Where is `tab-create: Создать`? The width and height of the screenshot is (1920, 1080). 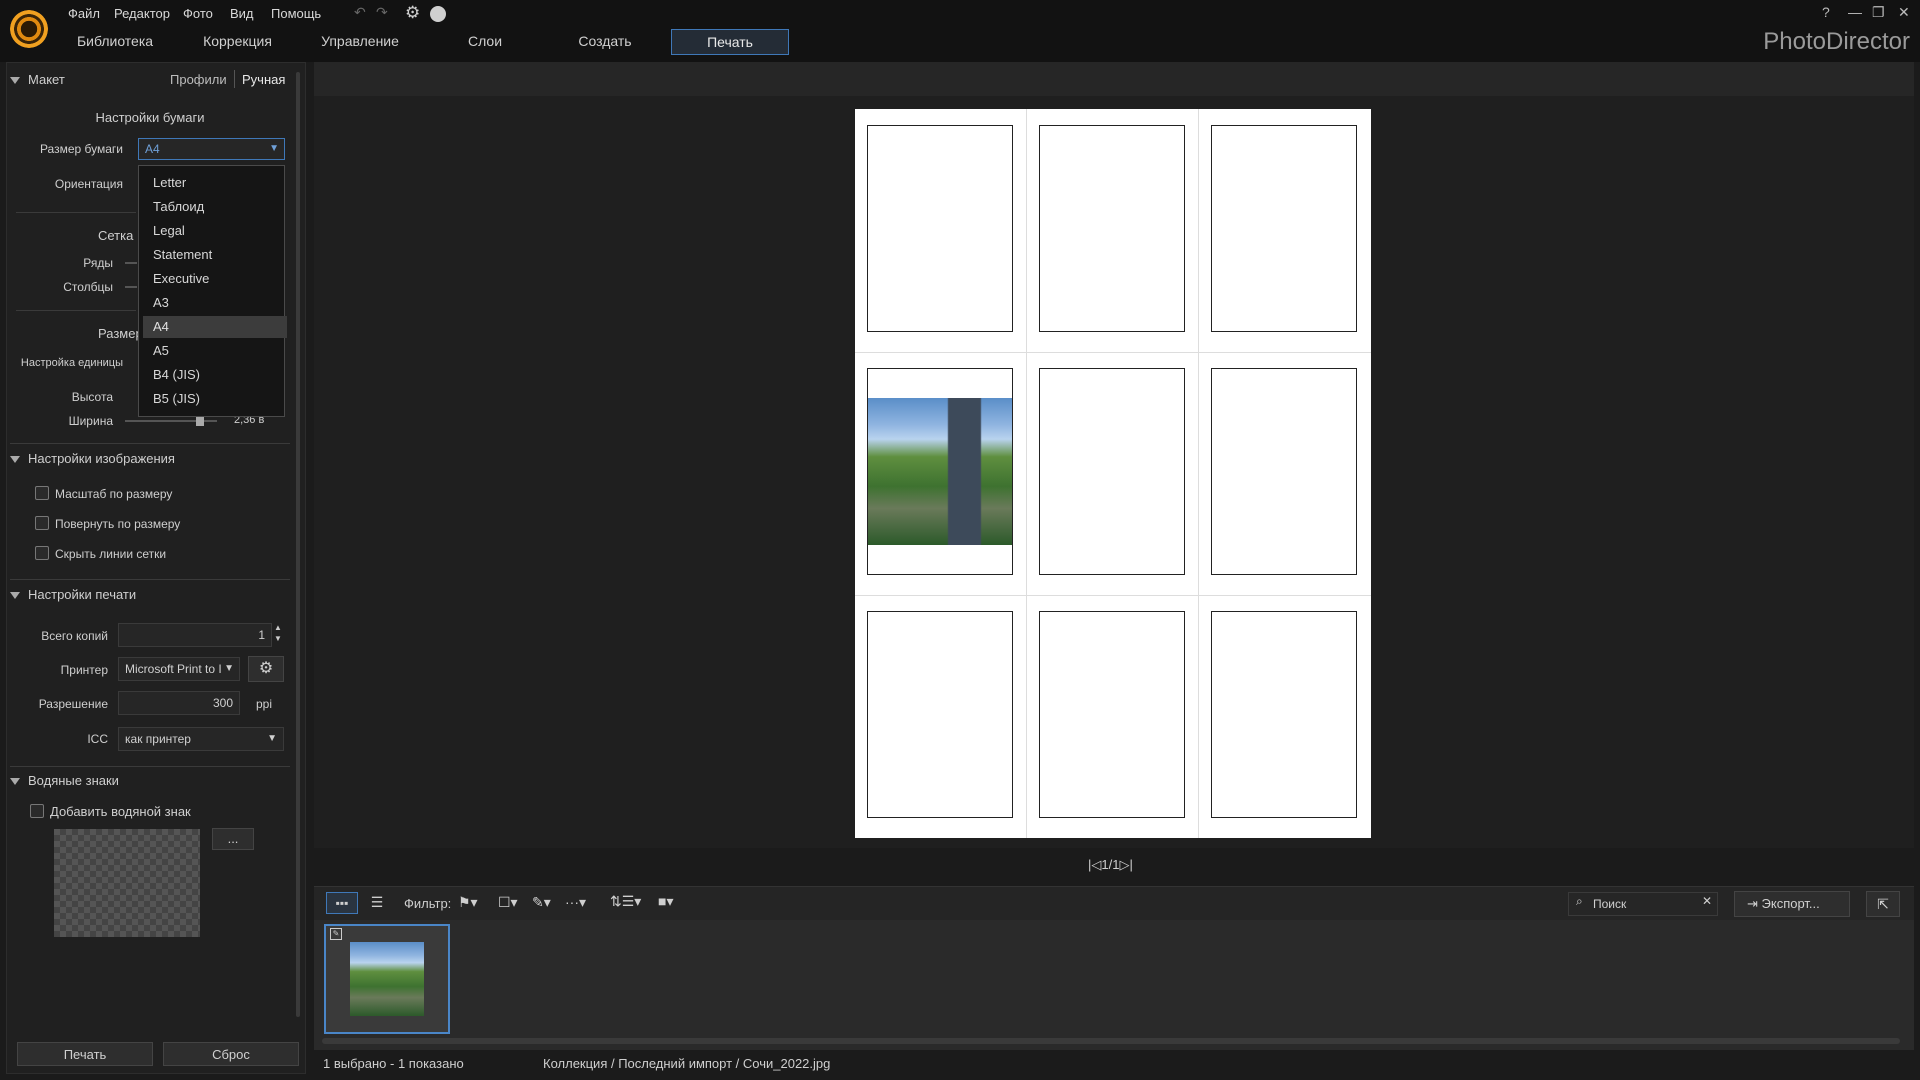
tab-create: Создать is located at coordinates (605, 41).